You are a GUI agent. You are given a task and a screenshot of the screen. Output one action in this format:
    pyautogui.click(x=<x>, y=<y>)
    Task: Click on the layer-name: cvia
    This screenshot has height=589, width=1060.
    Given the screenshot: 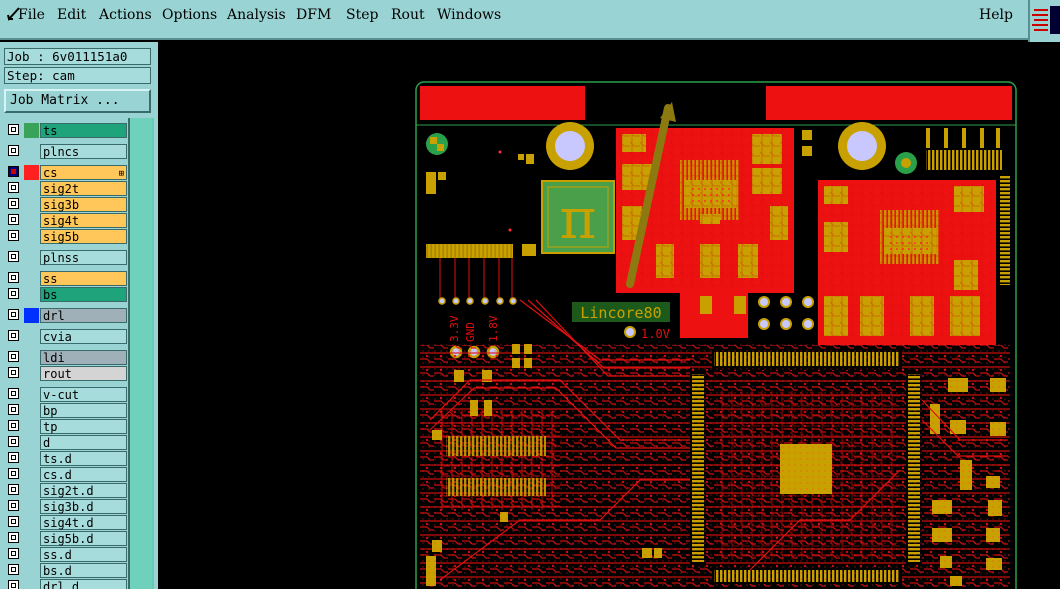 What is the action you would take?
    pyautogui.click(x=83, y=336)
    